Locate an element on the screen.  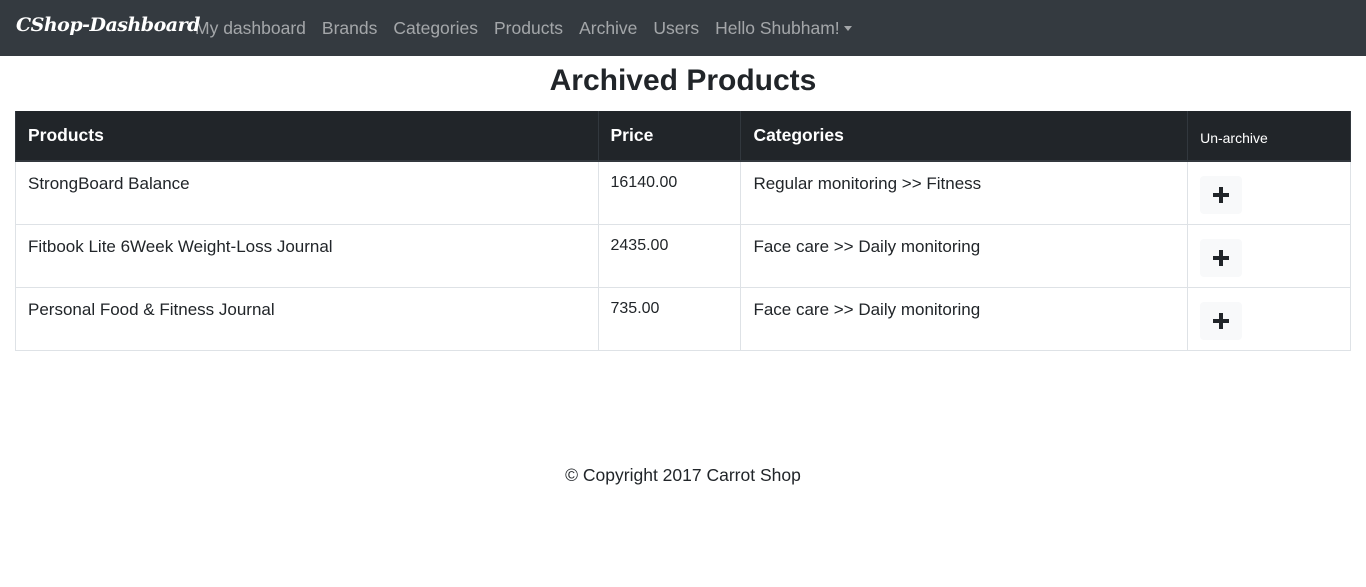
product-name: Fitbook Lite 6Week Weight-Loss Journal is located at coordinates (307, 255).